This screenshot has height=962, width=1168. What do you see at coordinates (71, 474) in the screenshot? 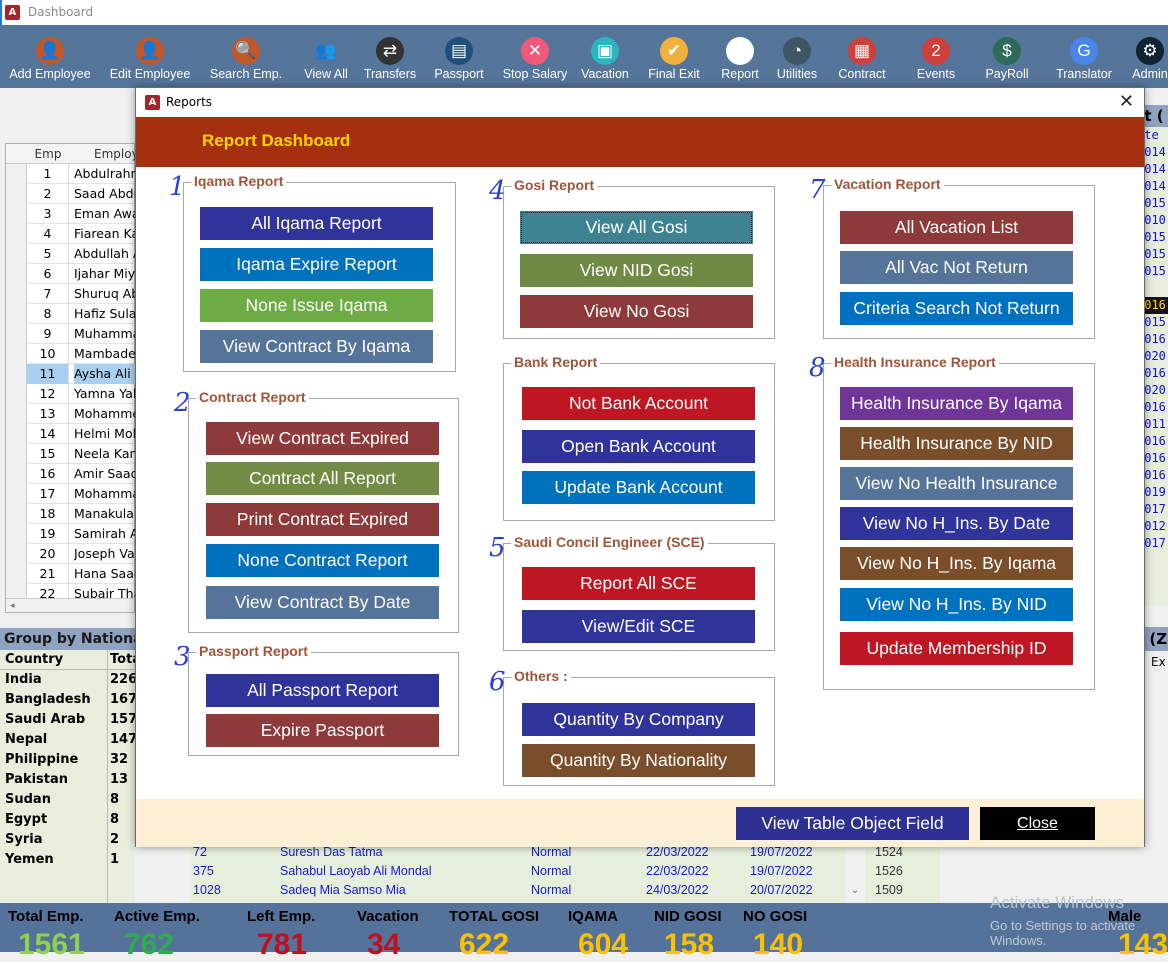
I see `table-row: 16 Amir Saad` at bounding box center [71, 474].